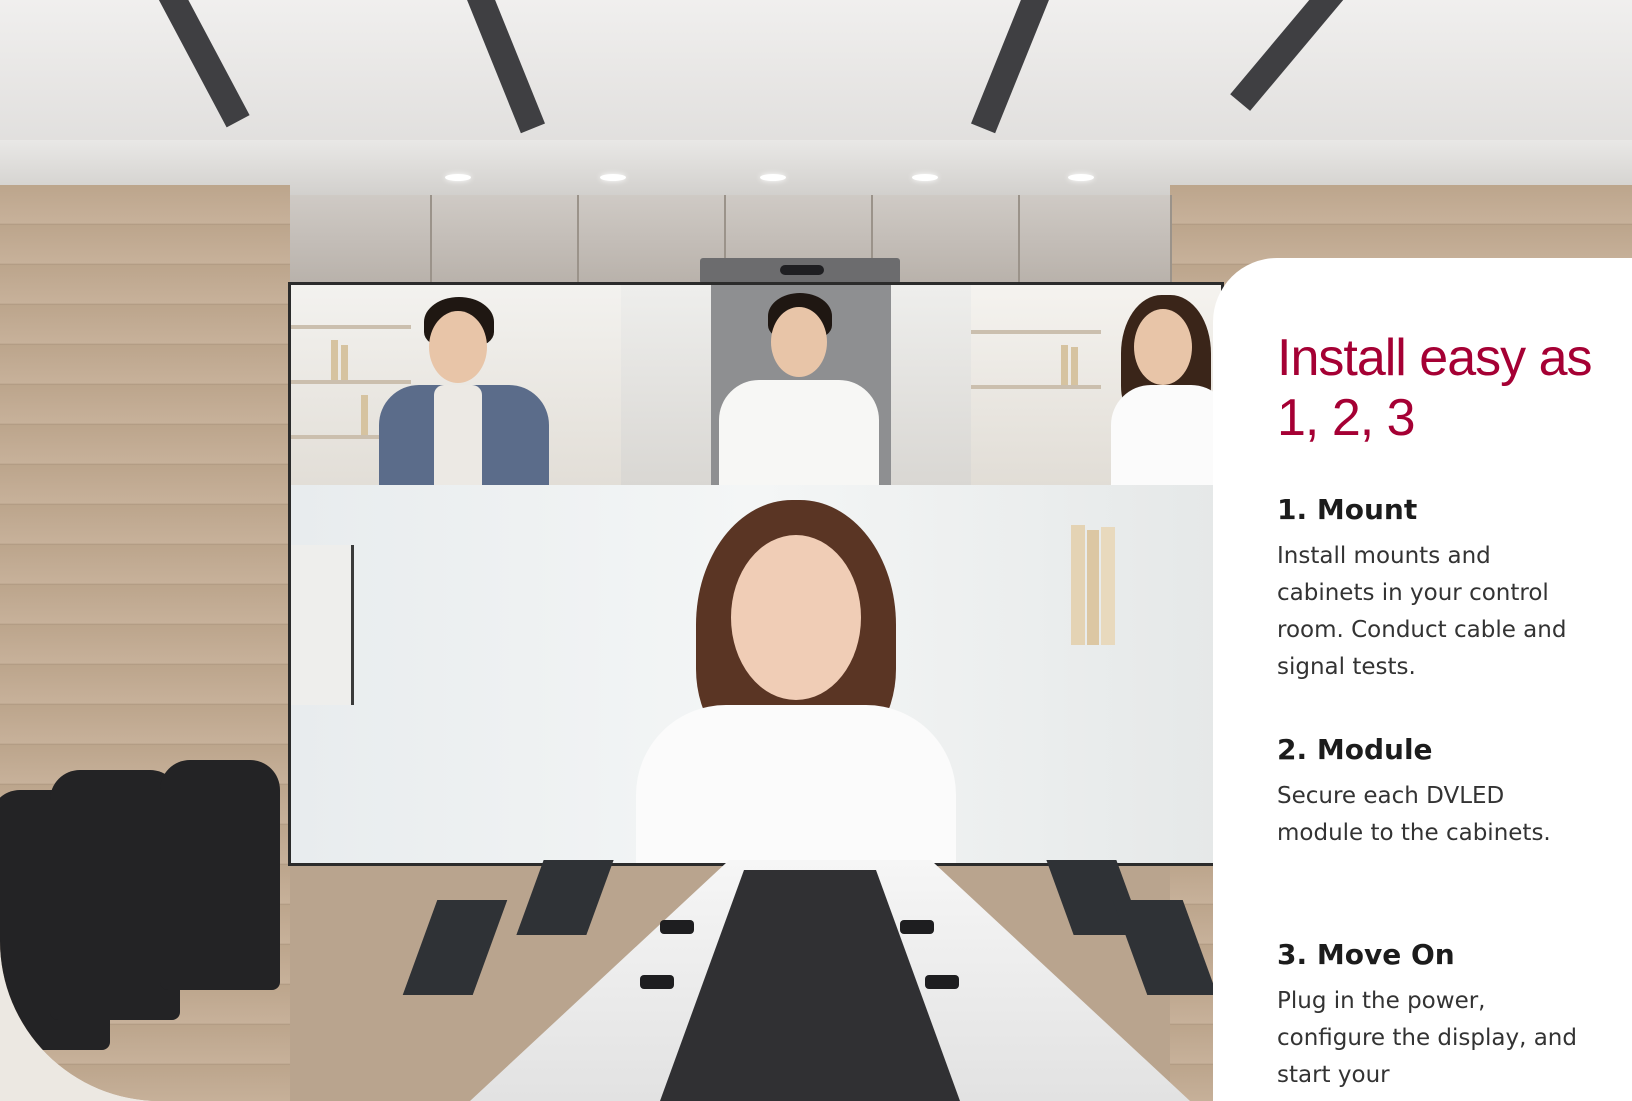  I want to click on step-title: 2. Module, so click(1355, 749).